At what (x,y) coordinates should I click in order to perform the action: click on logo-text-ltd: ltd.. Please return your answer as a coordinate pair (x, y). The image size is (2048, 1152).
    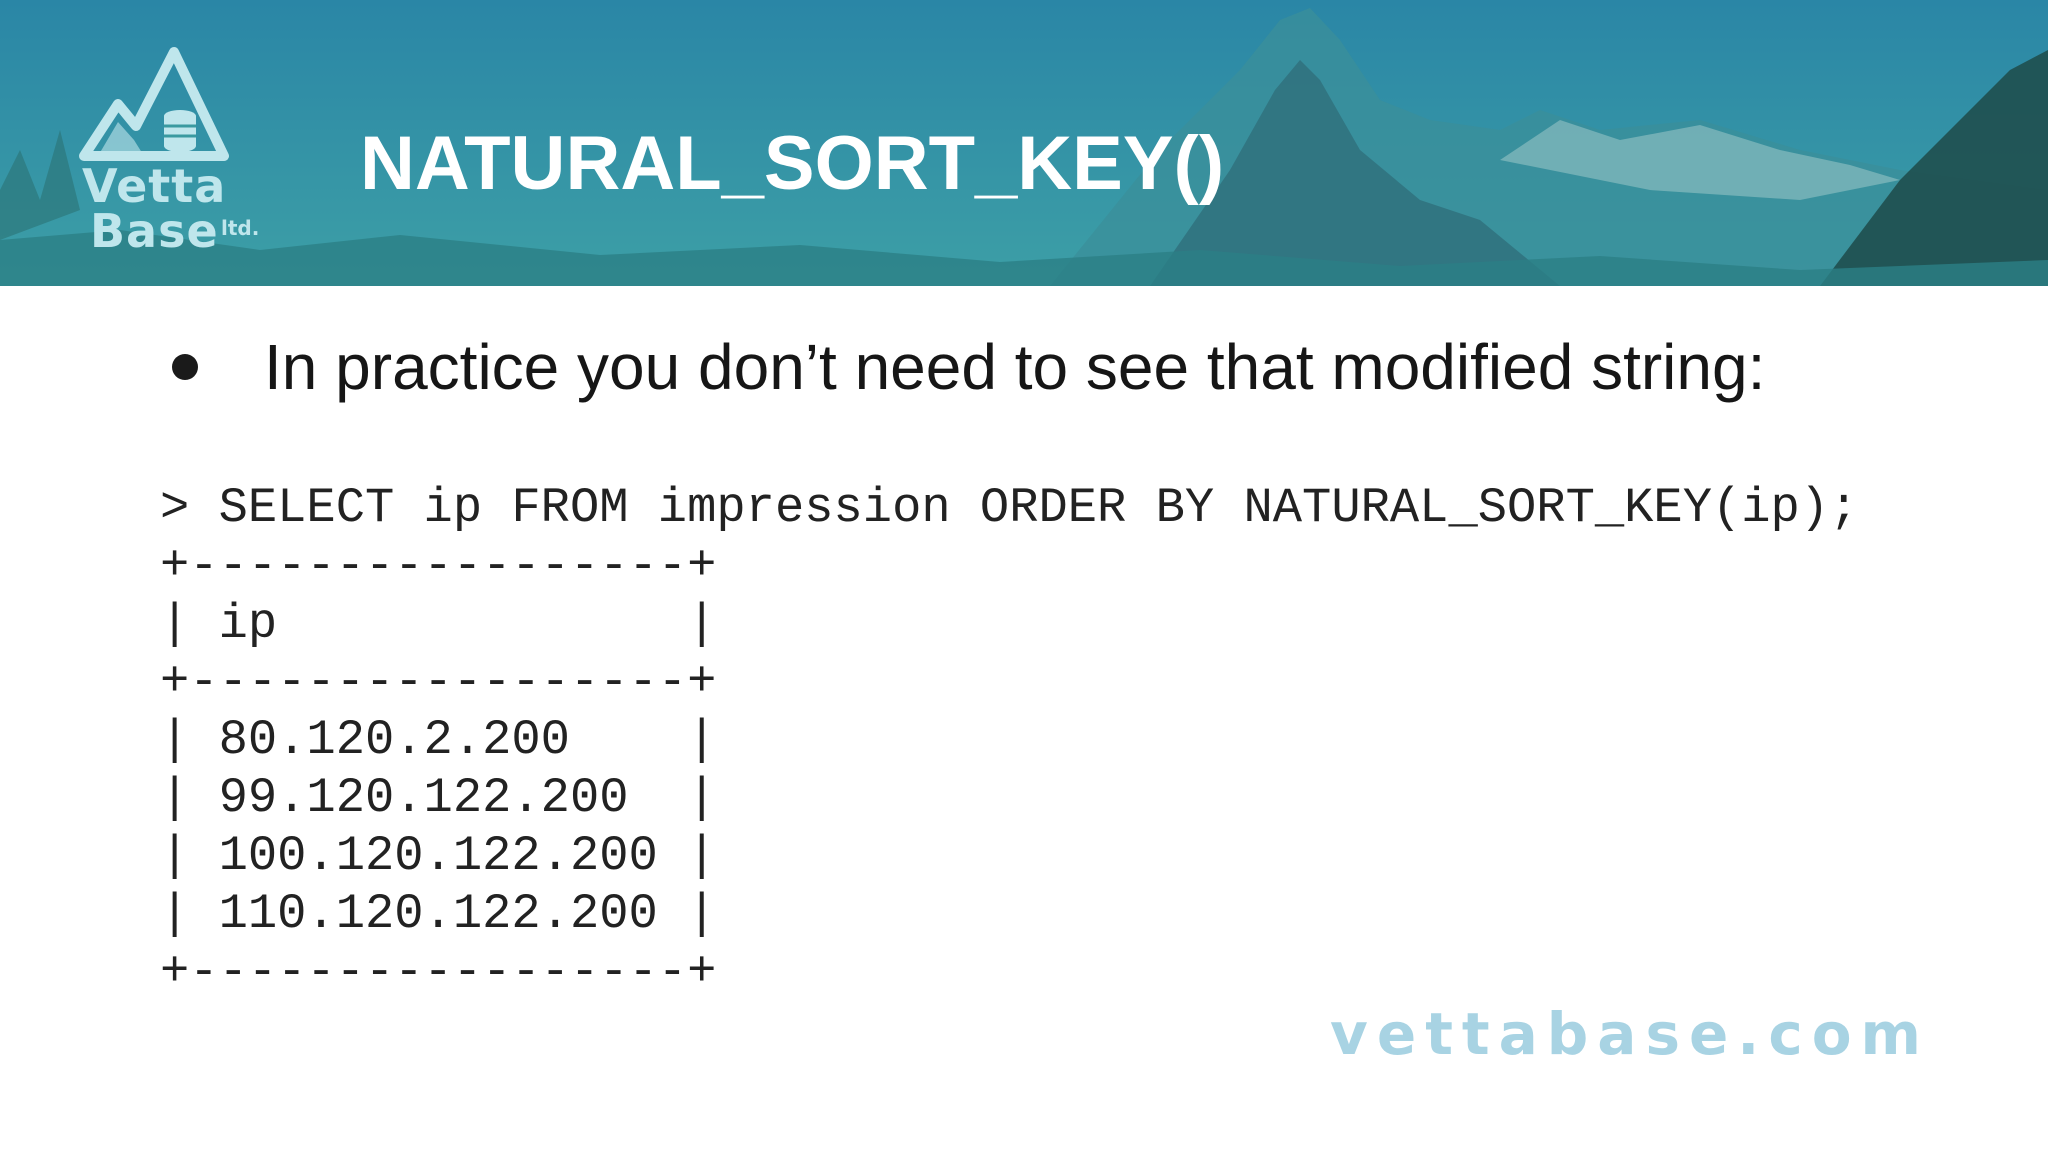
    Looking at the image, I should click on (240, 228).